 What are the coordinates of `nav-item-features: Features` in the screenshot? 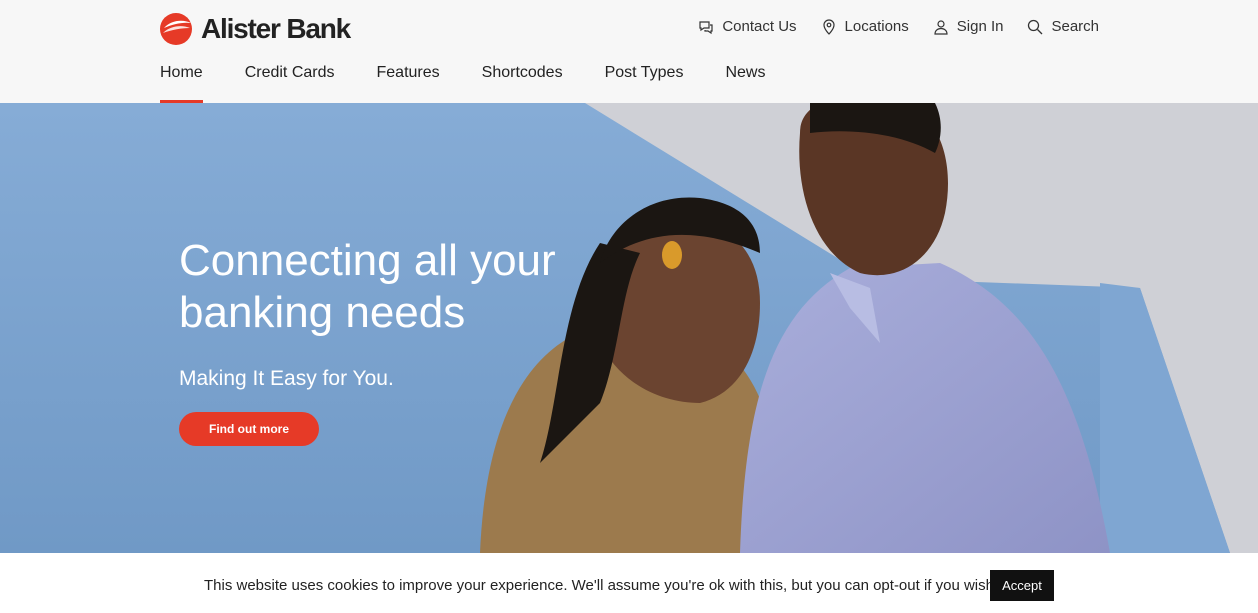 It's located at (408, 83).